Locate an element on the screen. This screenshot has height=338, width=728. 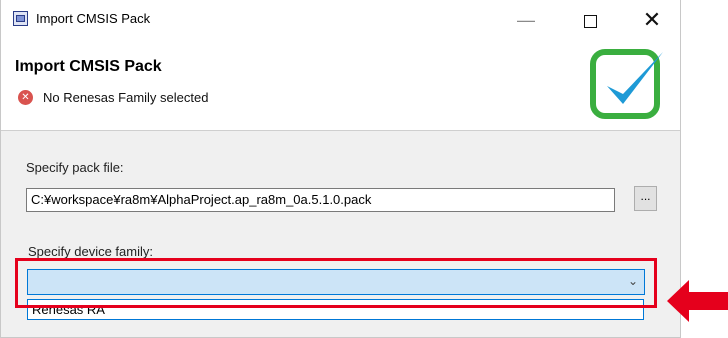
pack-file-label: Specify pack file: is located at coordinates (75, 167).